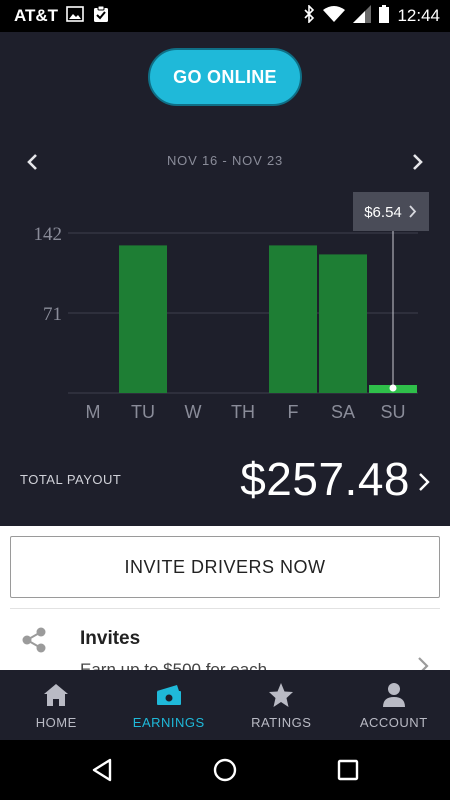 The height and width of the screenshot is (800, 450). I want to click on go-online-button: GO ONLINE, so click(225, 77).